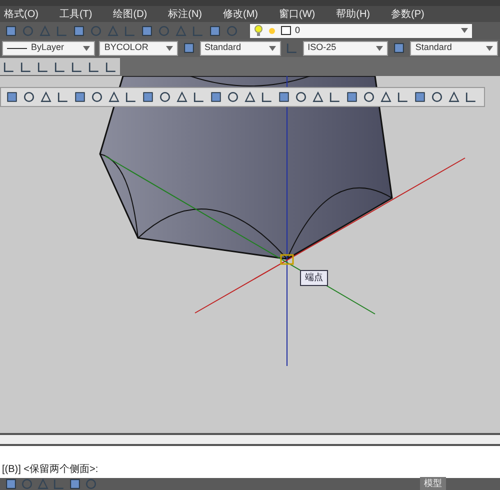 This screenshot has width=500, height=490. Describe the element at coordinates (345, 48) in the screenshot. I see `style-dropdown: ISO-25` at that location.